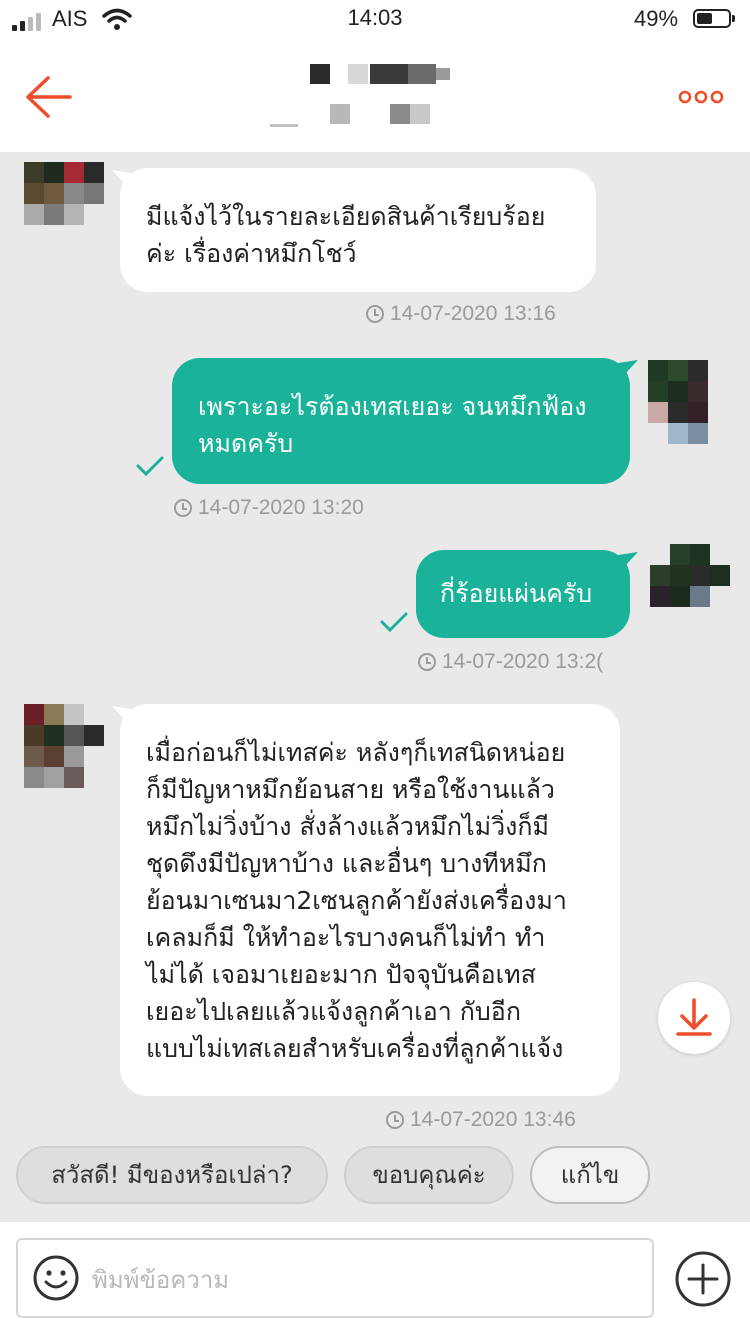 The image size is (750, 1334). Describe the element at coordinates (590, 1175) in the screenshot. I see `quick-reply-edit-button: แก้ไข` at that location.